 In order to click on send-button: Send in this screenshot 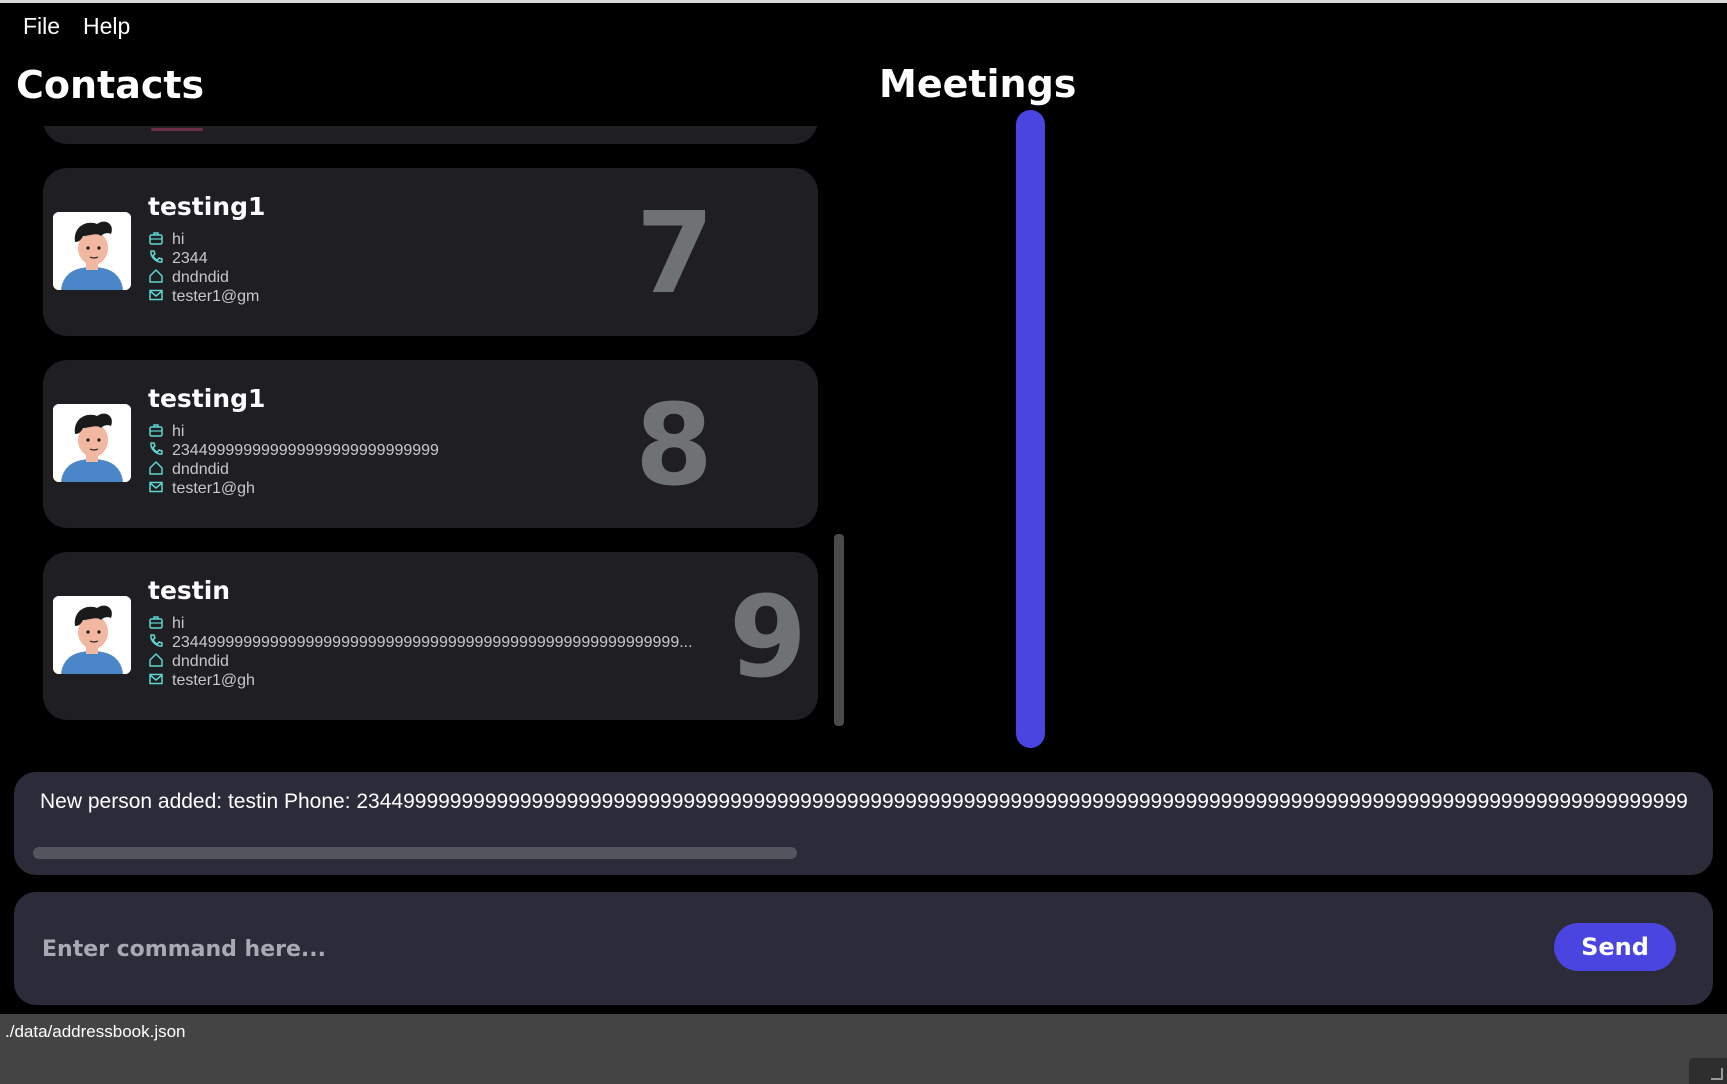, I will do `click(1615, 947)`.